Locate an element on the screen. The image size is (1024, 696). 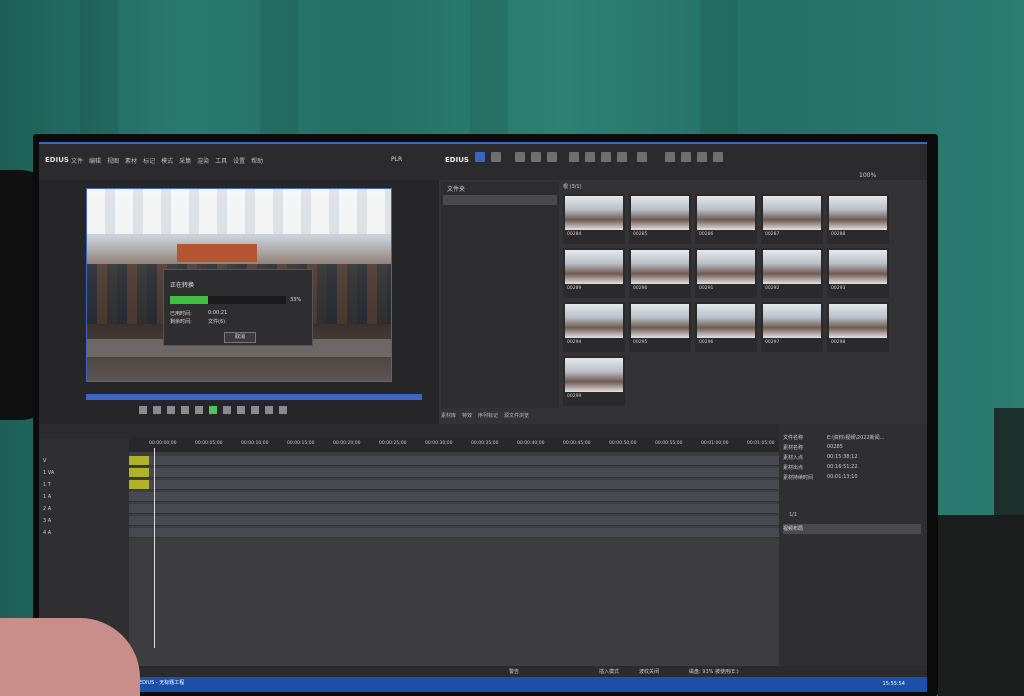
folder-up-icon is located at coordinates (520, 157).